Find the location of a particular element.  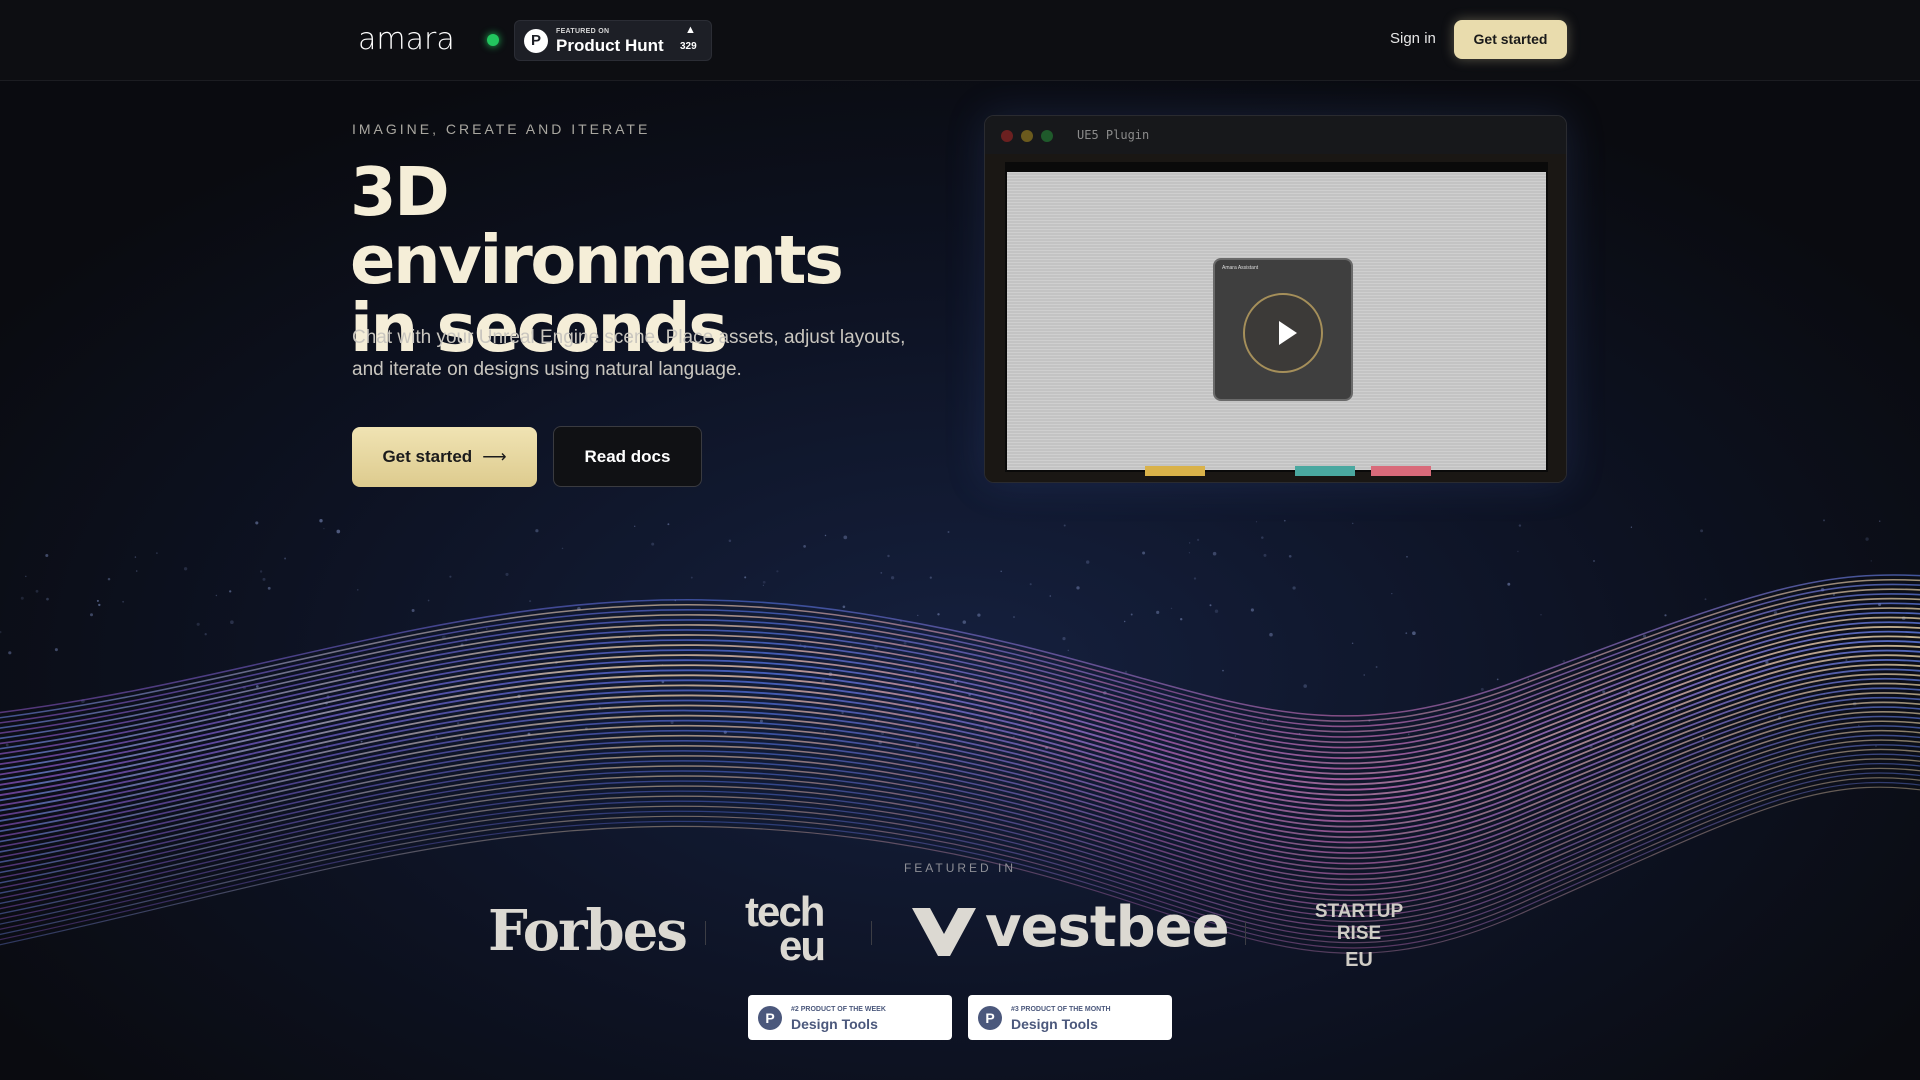

product-hunt-icon: P is located at coordinates (536, 41).